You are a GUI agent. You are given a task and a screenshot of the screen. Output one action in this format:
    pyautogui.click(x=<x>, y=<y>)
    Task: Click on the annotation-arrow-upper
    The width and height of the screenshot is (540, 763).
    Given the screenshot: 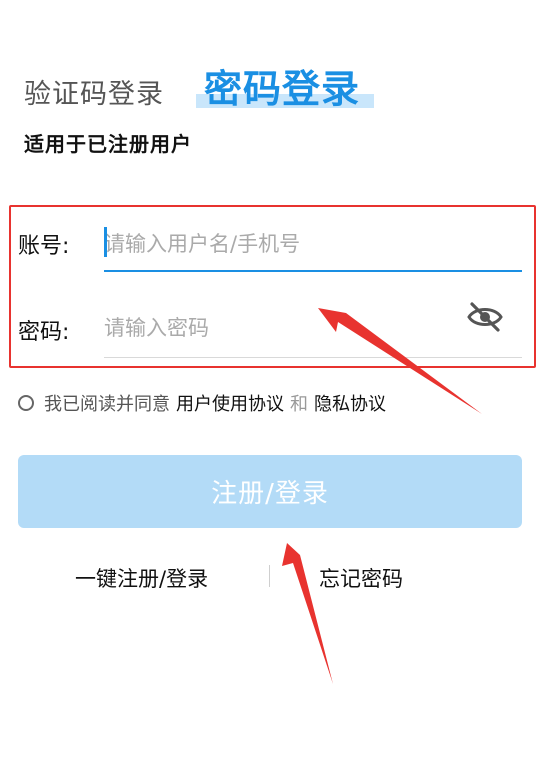 What is the action you would take?
    pyautogui.click(x=400, y=361)
    